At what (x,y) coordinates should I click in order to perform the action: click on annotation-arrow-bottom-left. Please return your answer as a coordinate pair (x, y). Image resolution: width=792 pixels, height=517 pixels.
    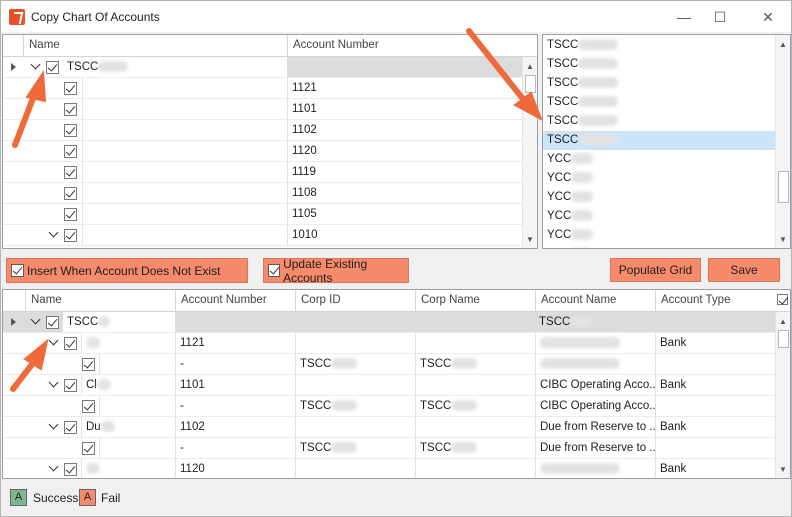
    Looking at the image, I should click on (23, 376).